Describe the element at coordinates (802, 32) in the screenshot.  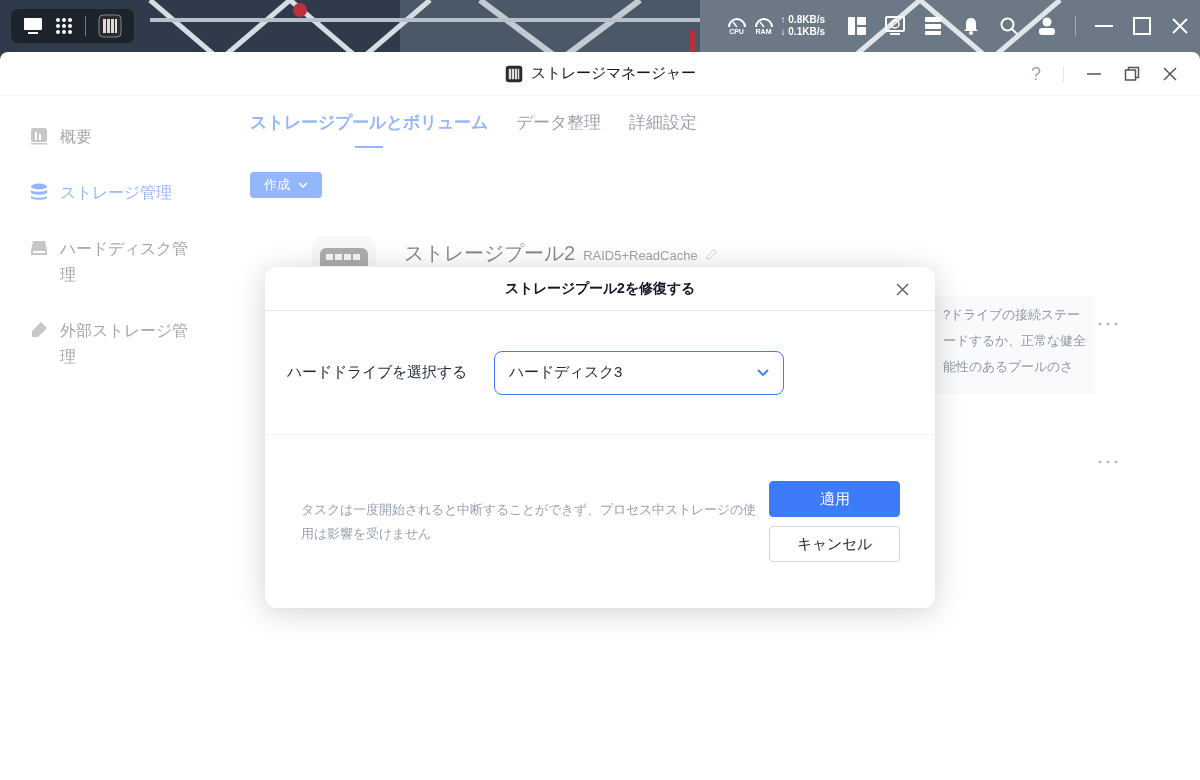
I see `download-speed: ↓ 0.1KB/s` at that location.